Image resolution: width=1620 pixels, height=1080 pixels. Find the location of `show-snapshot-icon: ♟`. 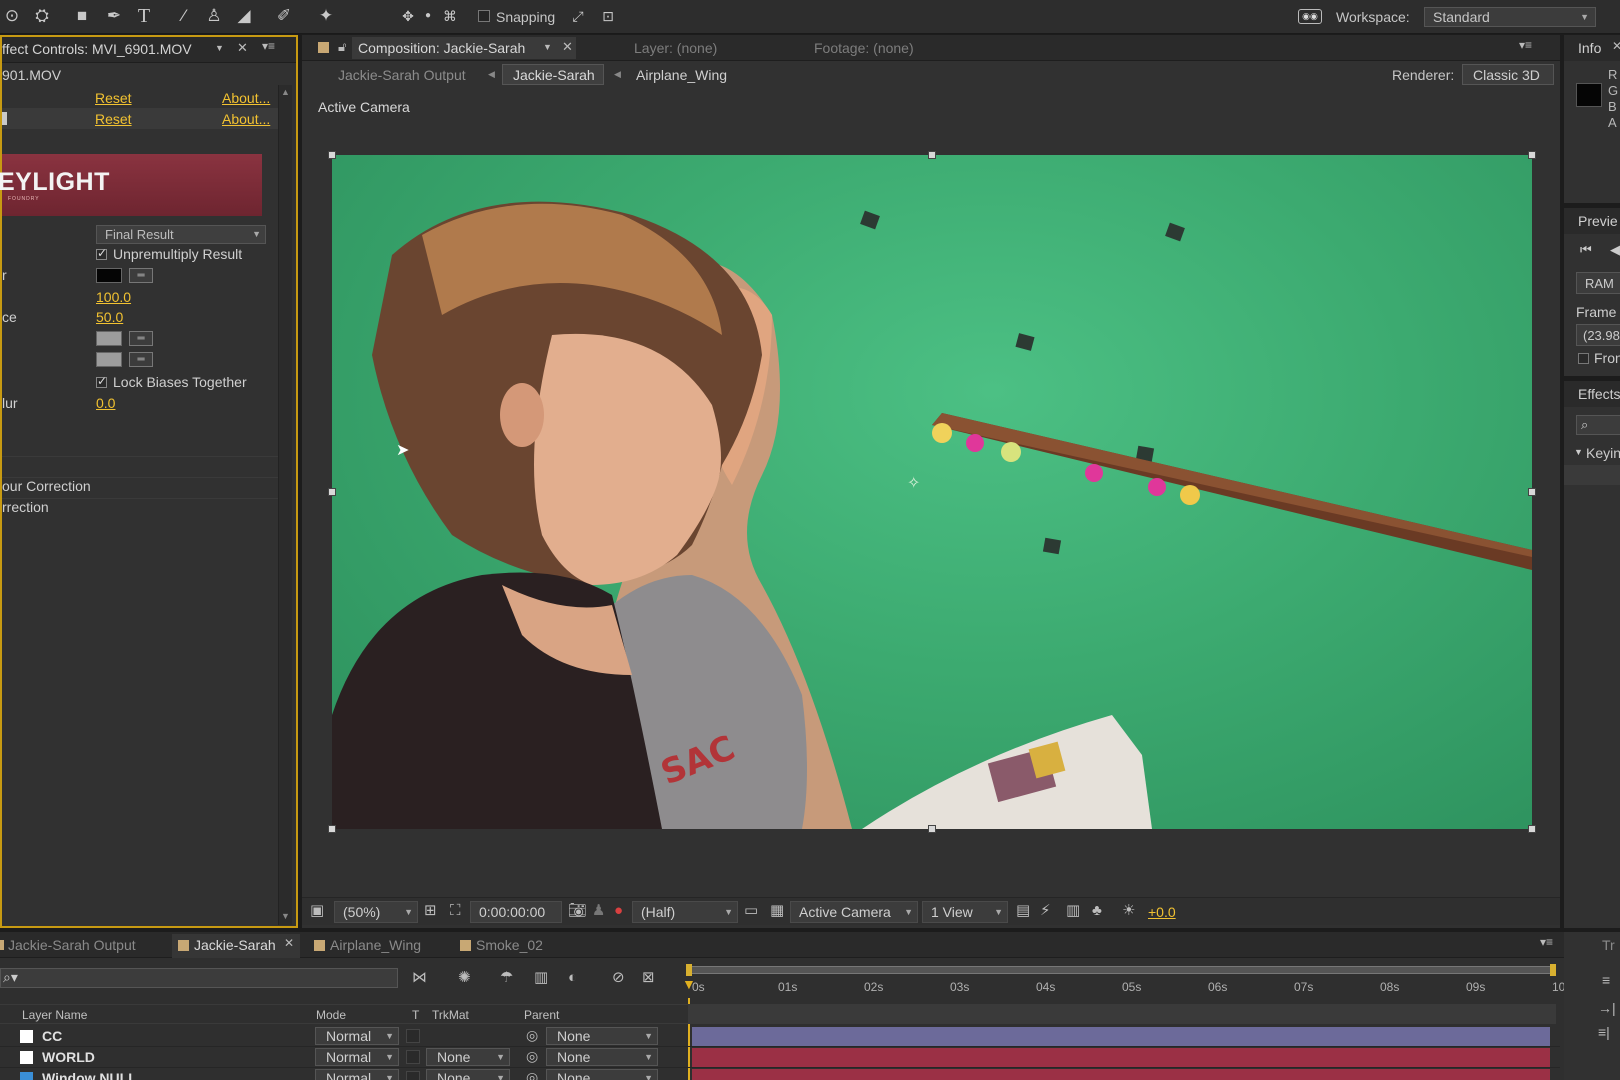

show-snapshot-icon: ♟ is located at coordinates (598, 911).